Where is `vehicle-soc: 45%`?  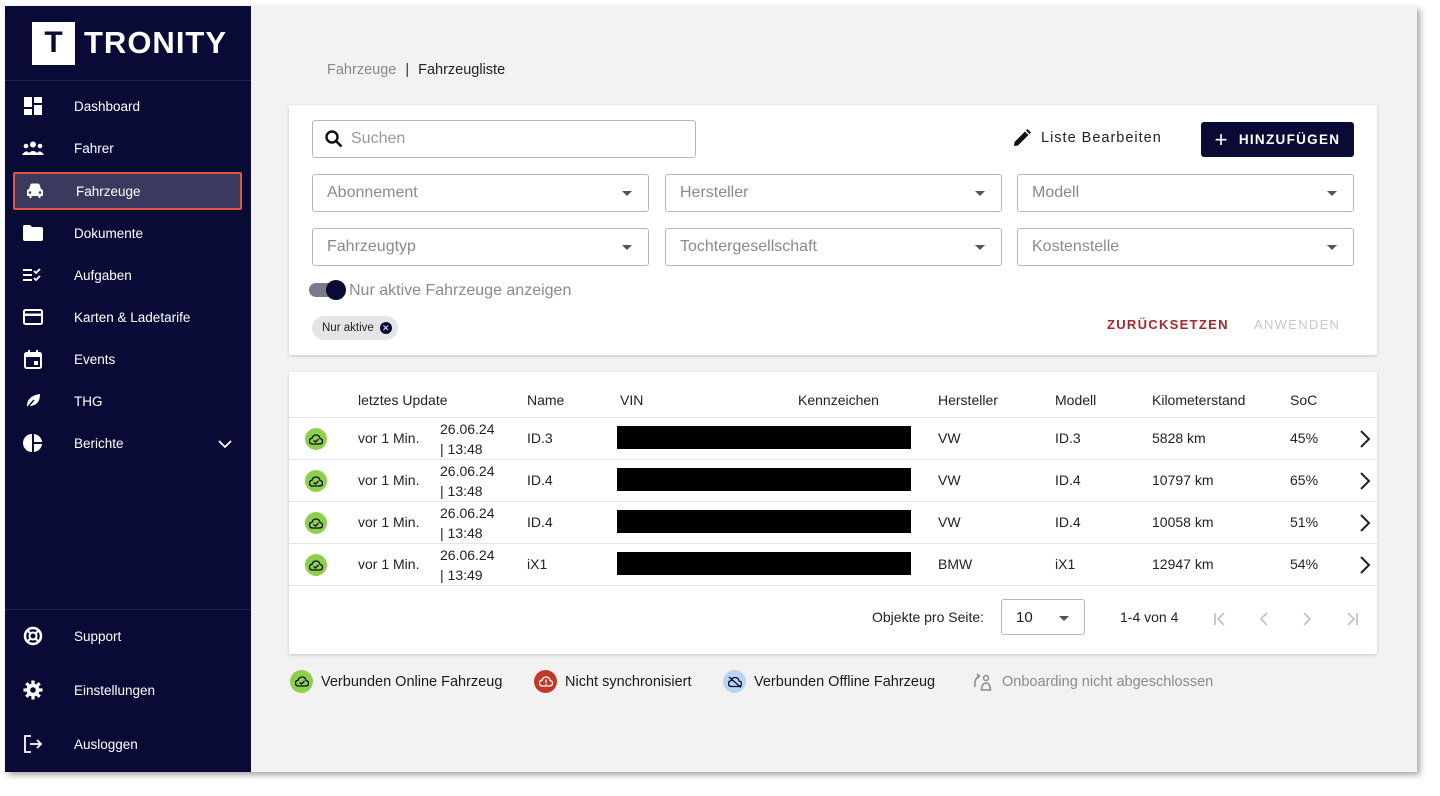 vehicle-soc: 45% is located at coordinates (1304, 438).